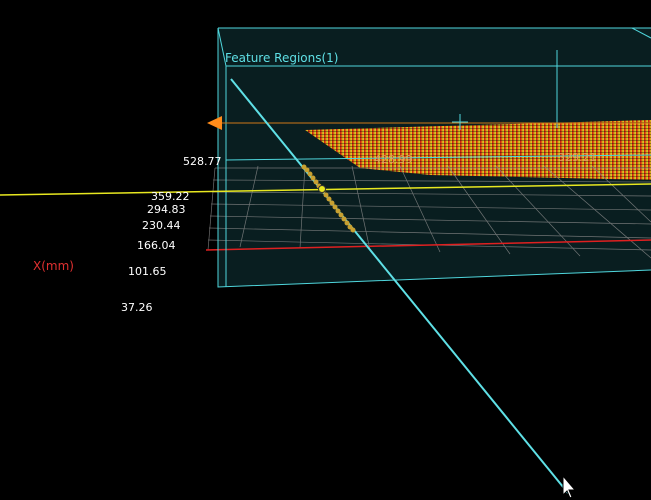 The image size is (651, 500). I want to click on inner-depth-label: 428.99, so click(393, 159).